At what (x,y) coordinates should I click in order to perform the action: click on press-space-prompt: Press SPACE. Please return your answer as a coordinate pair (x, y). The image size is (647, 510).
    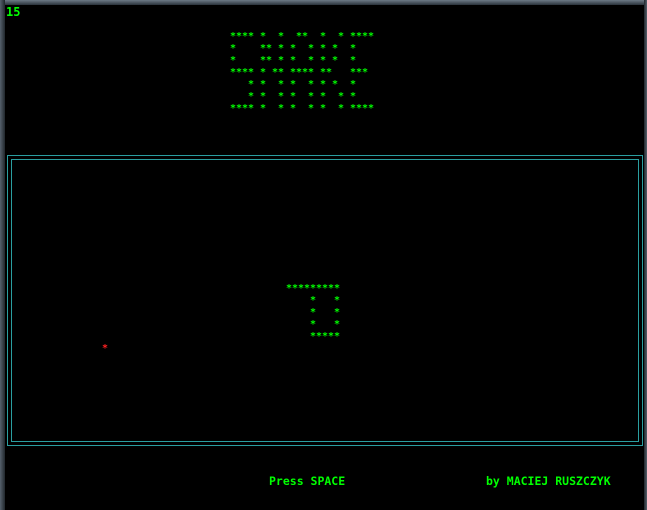
    Looking at the image, I should click on (307, 481).